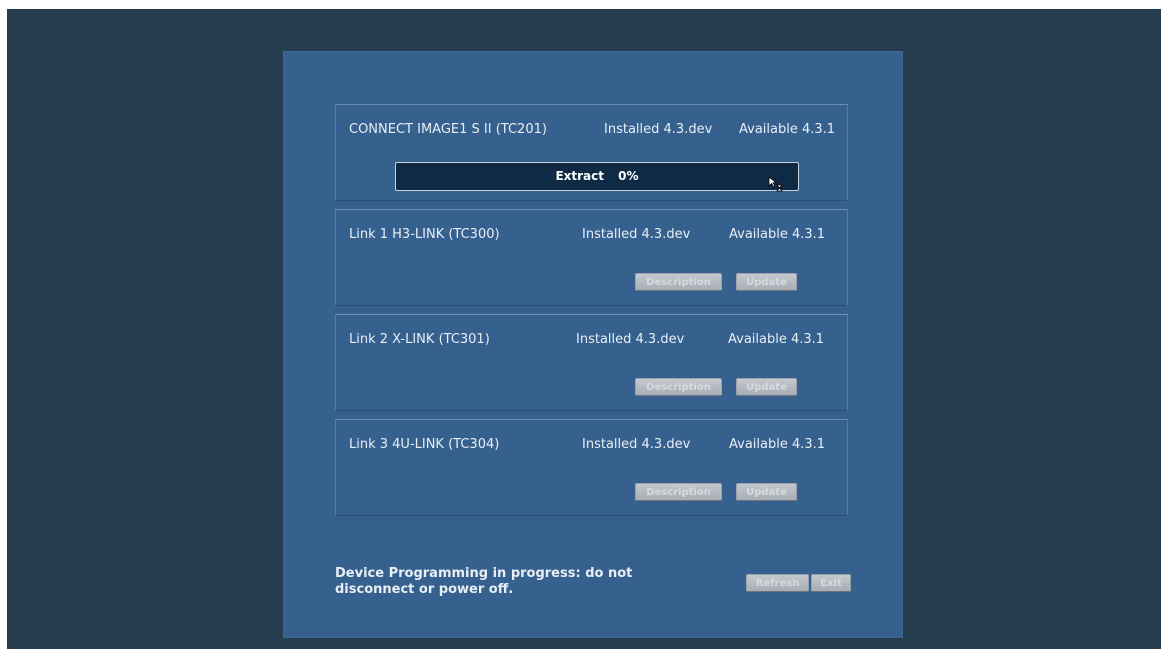 This screenshot has height=654, width=1166. What do you see at coordinates (777, 583) in the screenshot?
I see `refresh-button: Refresh` at bounding box center [777, 583].